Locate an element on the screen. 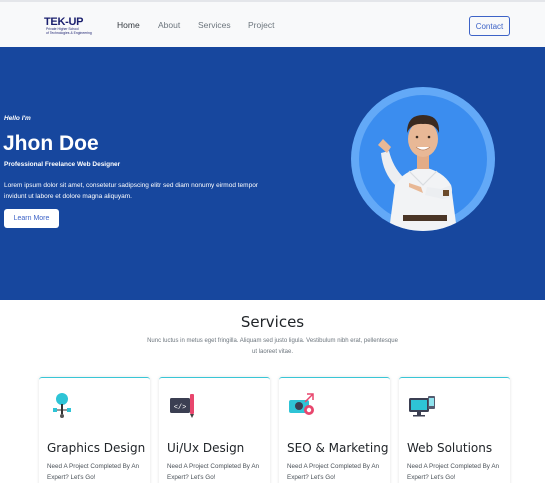 Image resolution: width=545 pixels, height=483 pixels. profile-portrait is located at coordinates (423, 159).